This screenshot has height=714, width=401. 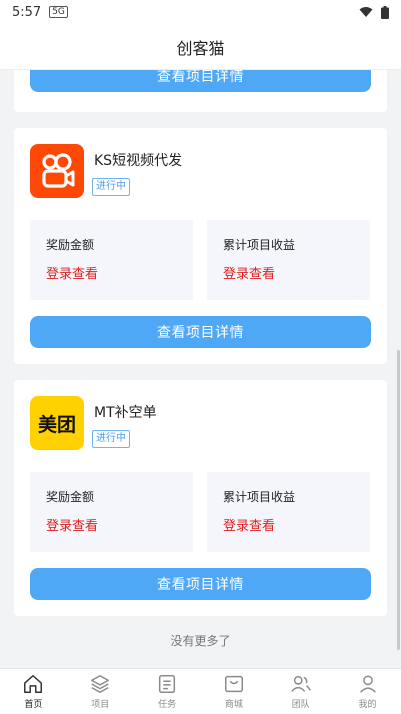 I want to click on tab-projects: 项目, so click(x=100, y=691).